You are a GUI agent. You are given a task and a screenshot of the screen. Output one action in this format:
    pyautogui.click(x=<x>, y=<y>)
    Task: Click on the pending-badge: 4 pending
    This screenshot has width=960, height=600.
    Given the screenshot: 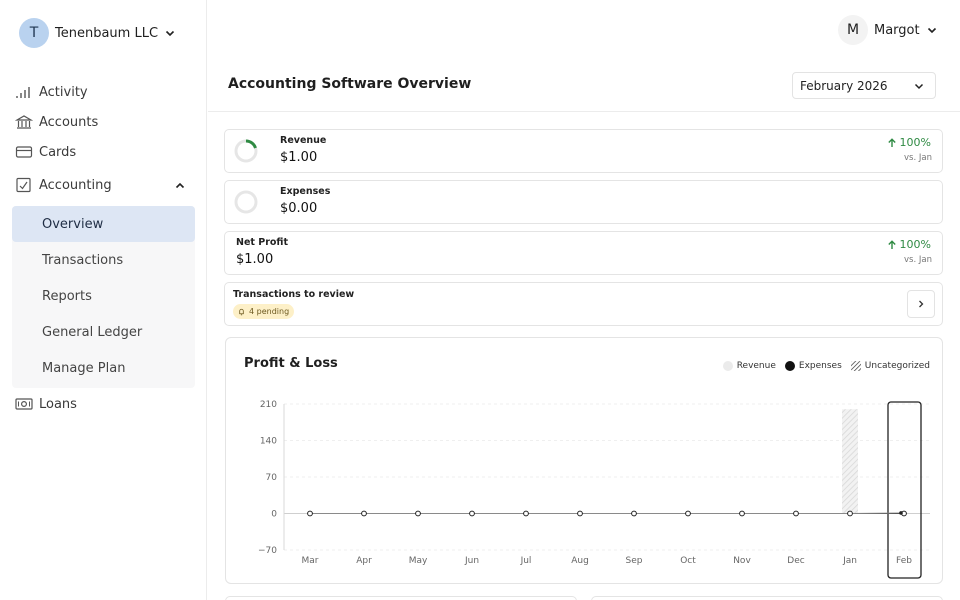 What is the action you would take?
    pyautogui.click(x=264, y=311)
    